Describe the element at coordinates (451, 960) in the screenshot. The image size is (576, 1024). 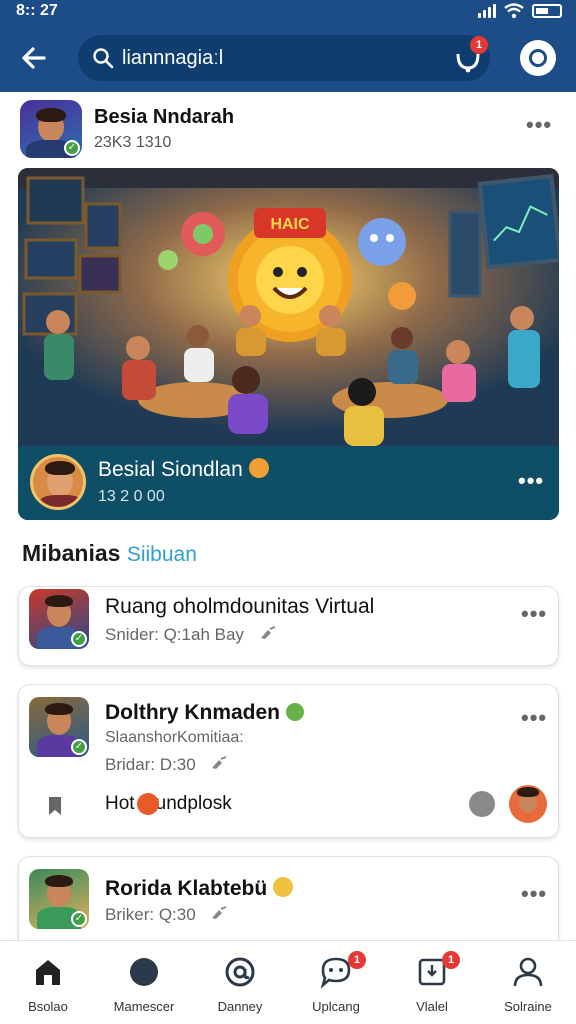
I see `inbox-badge: 1` at that location.